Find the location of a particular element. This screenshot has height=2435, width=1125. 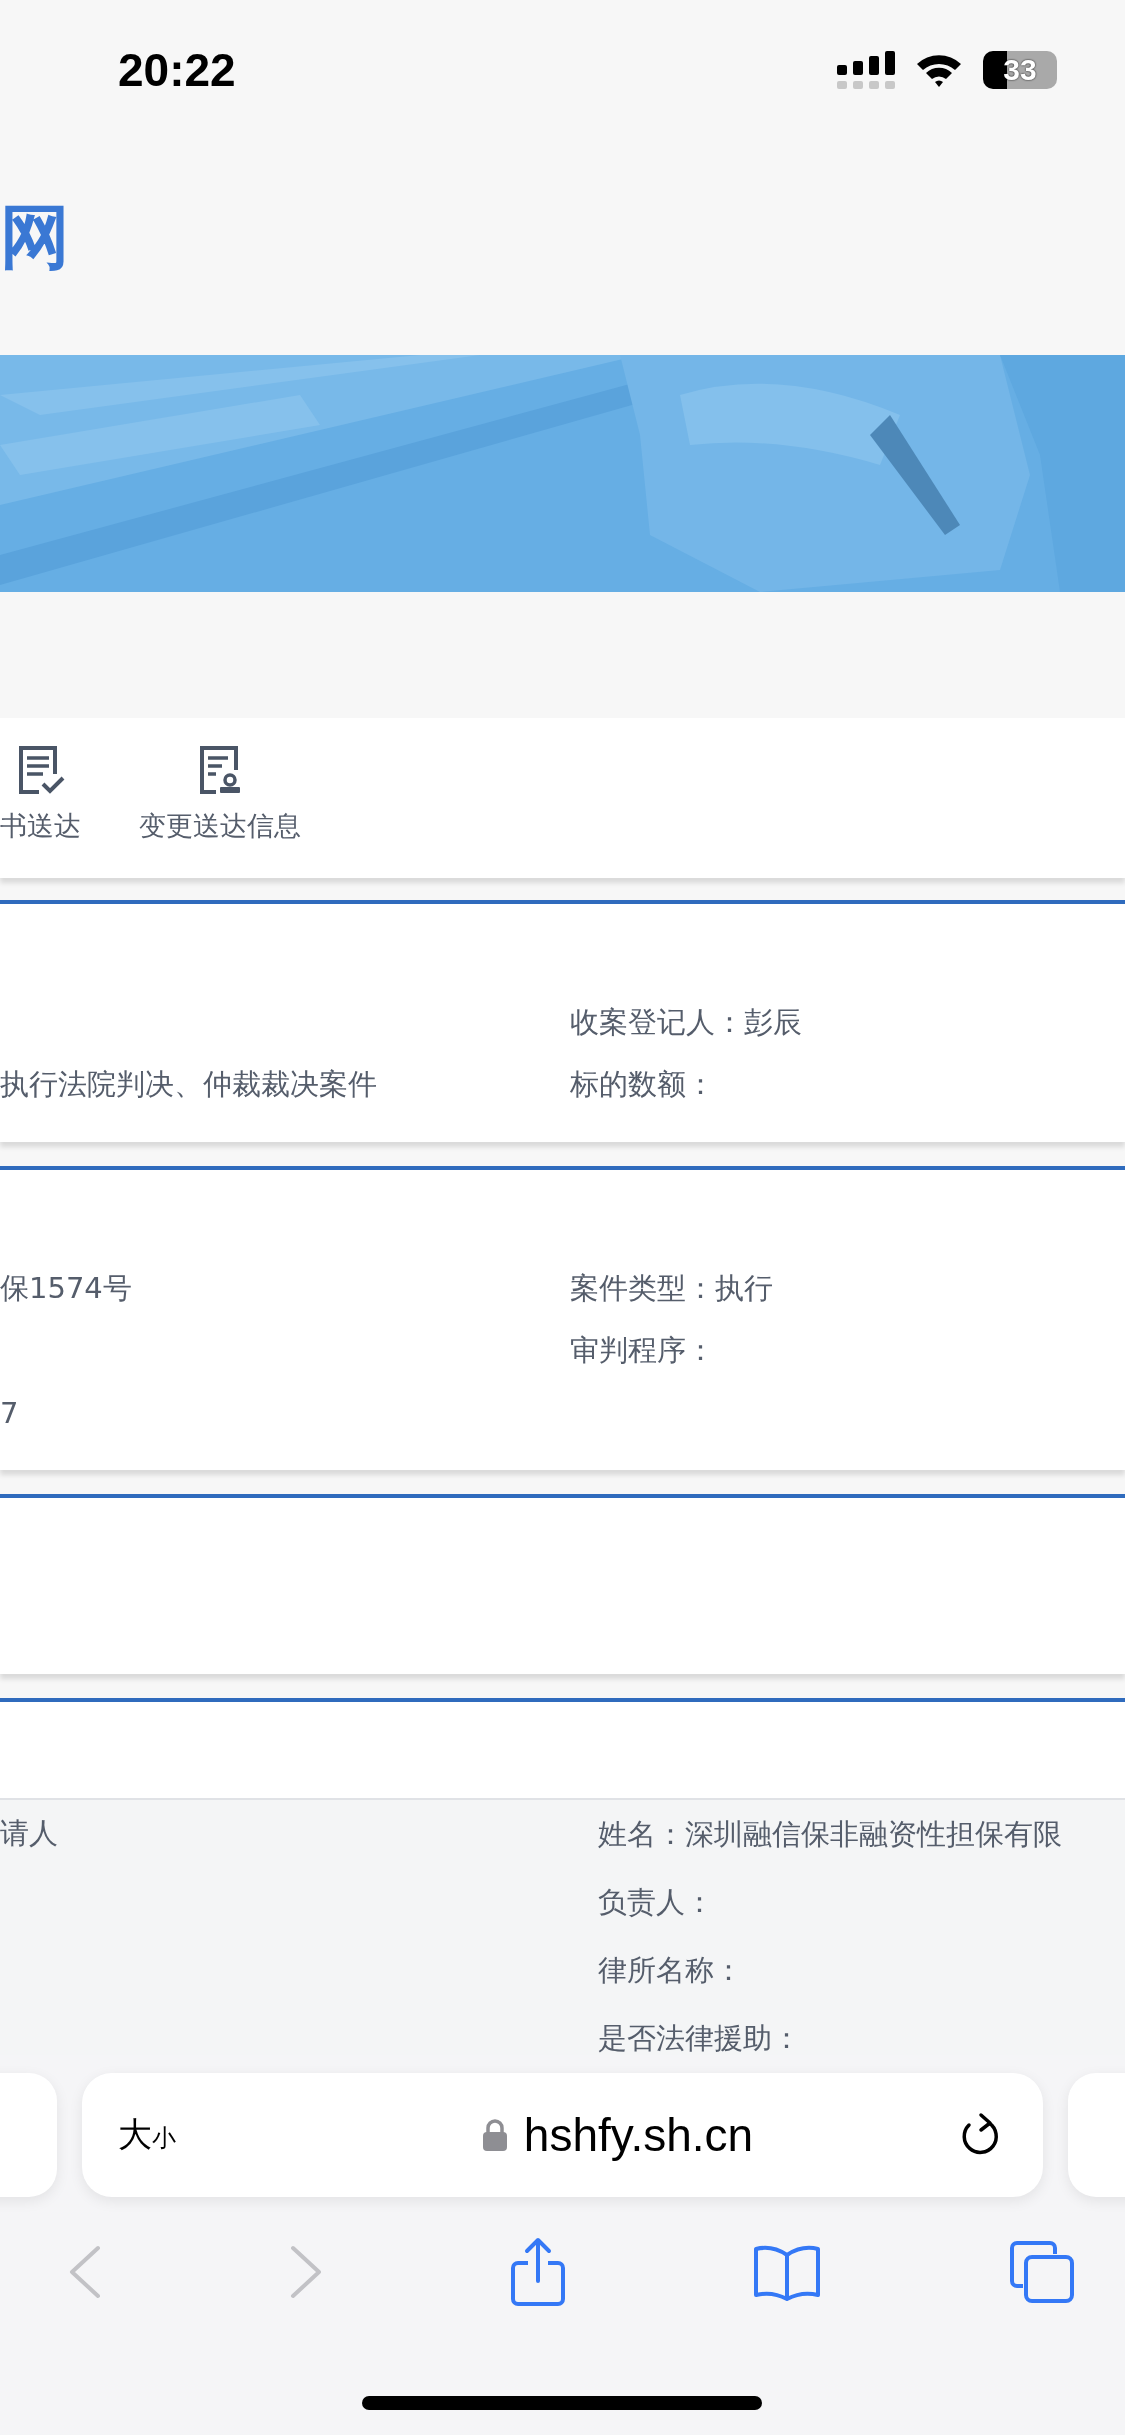

info-field: 收案登记人：彭辰 is located at coordinates (686, 1022).